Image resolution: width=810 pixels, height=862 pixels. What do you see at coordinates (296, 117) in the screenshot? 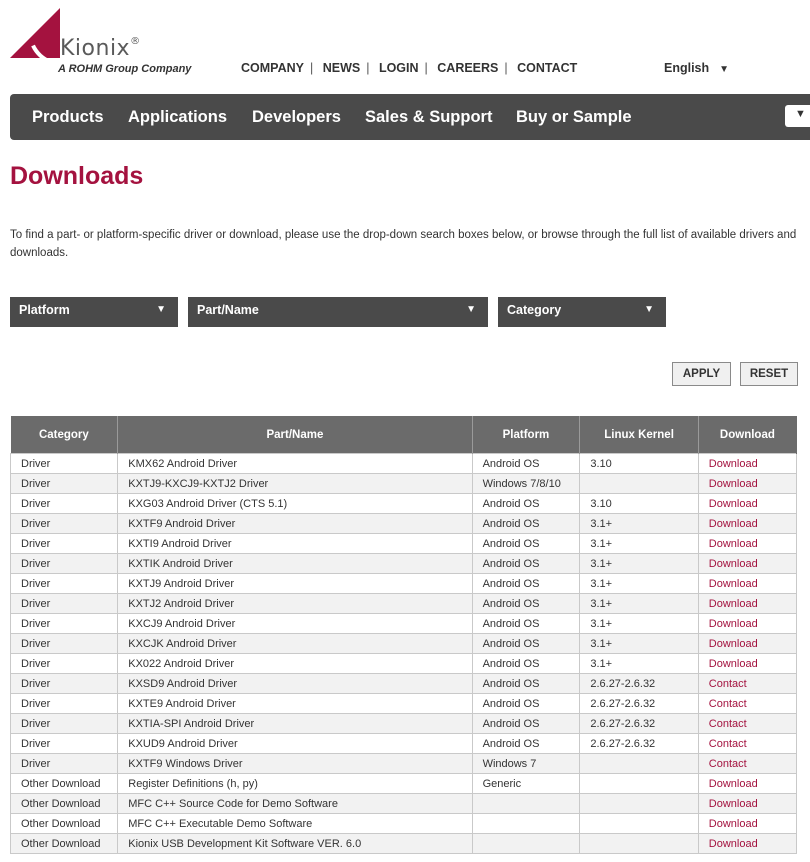
I see `menu-developers: Developers` at bounding box center [296, 117].